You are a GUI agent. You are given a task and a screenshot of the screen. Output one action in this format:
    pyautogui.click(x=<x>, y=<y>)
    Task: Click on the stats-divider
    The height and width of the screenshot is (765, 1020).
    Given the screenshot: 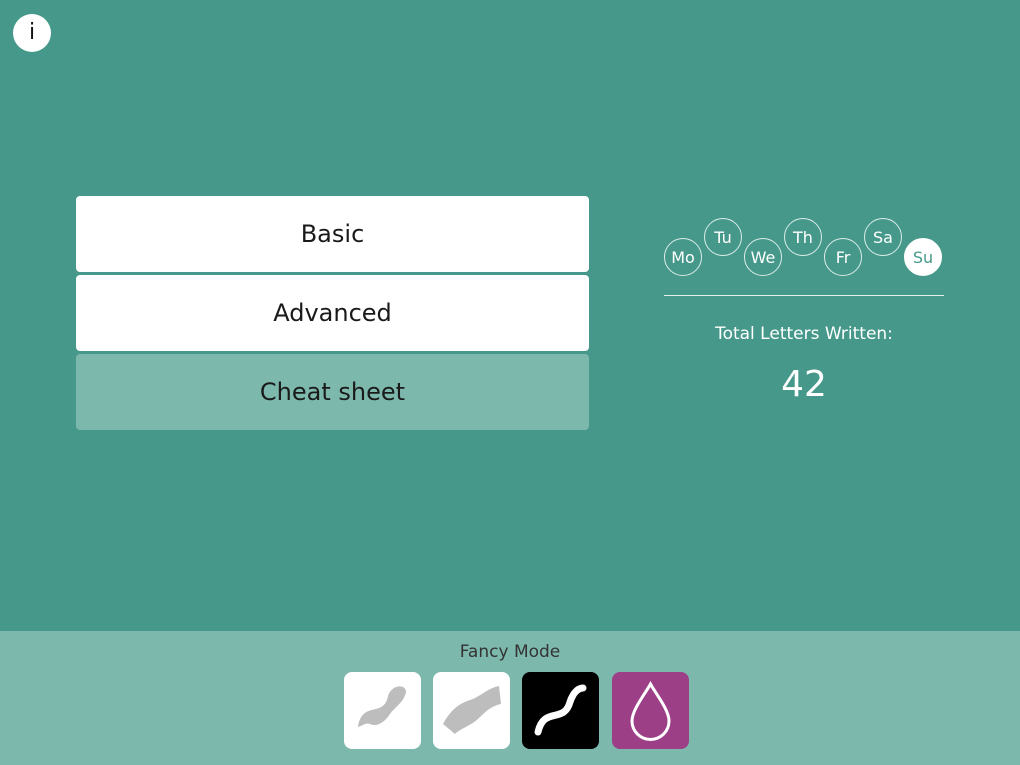 What is the action you would take?
    pyautogui.click(x=804, y=295)
    